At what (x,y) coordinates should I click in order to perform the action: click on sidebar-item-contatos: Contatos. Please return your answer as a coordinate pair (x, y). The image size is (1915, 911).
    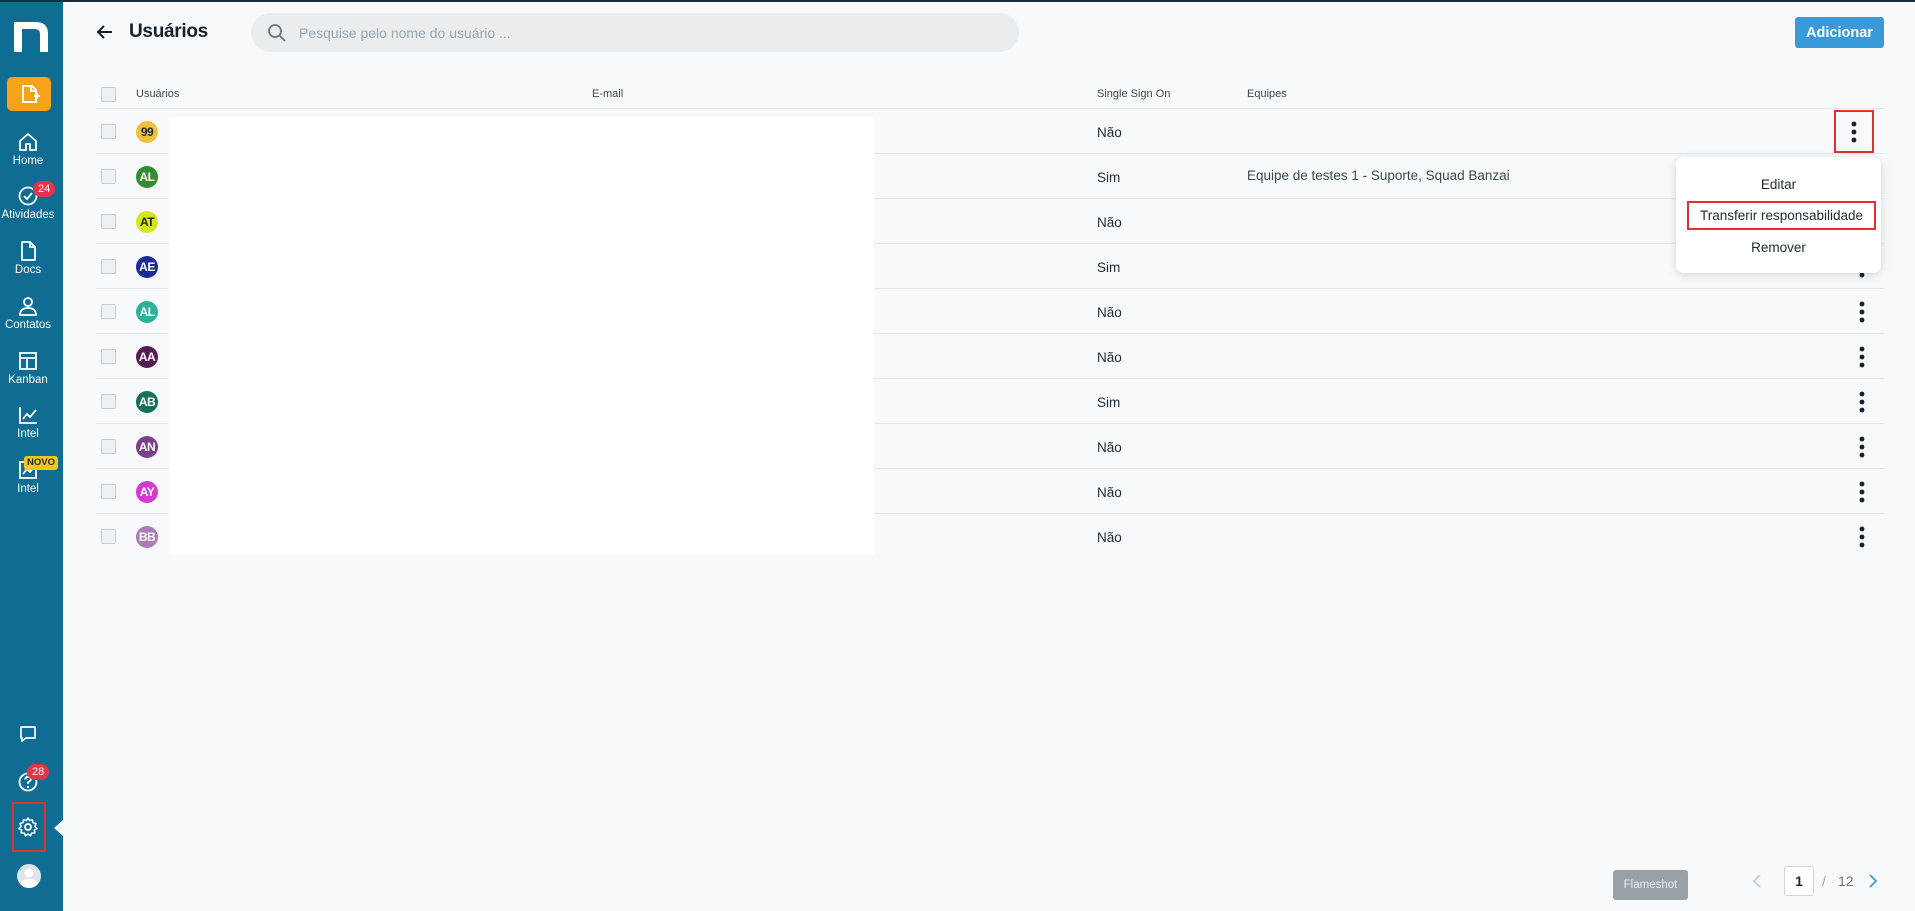
    Looking at the image, I should click on (28, 313).